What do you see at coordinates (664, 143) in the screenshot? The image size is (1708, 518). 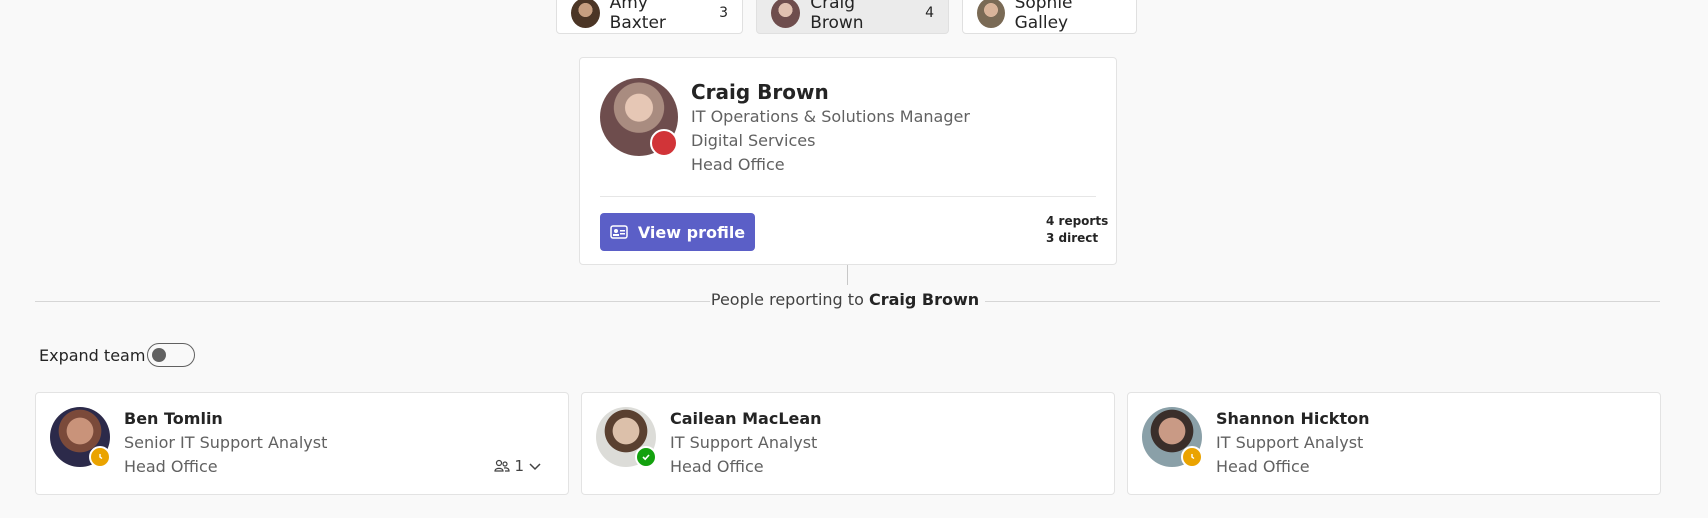 I see `status-busy-icon` at bounding box center [664, 143].